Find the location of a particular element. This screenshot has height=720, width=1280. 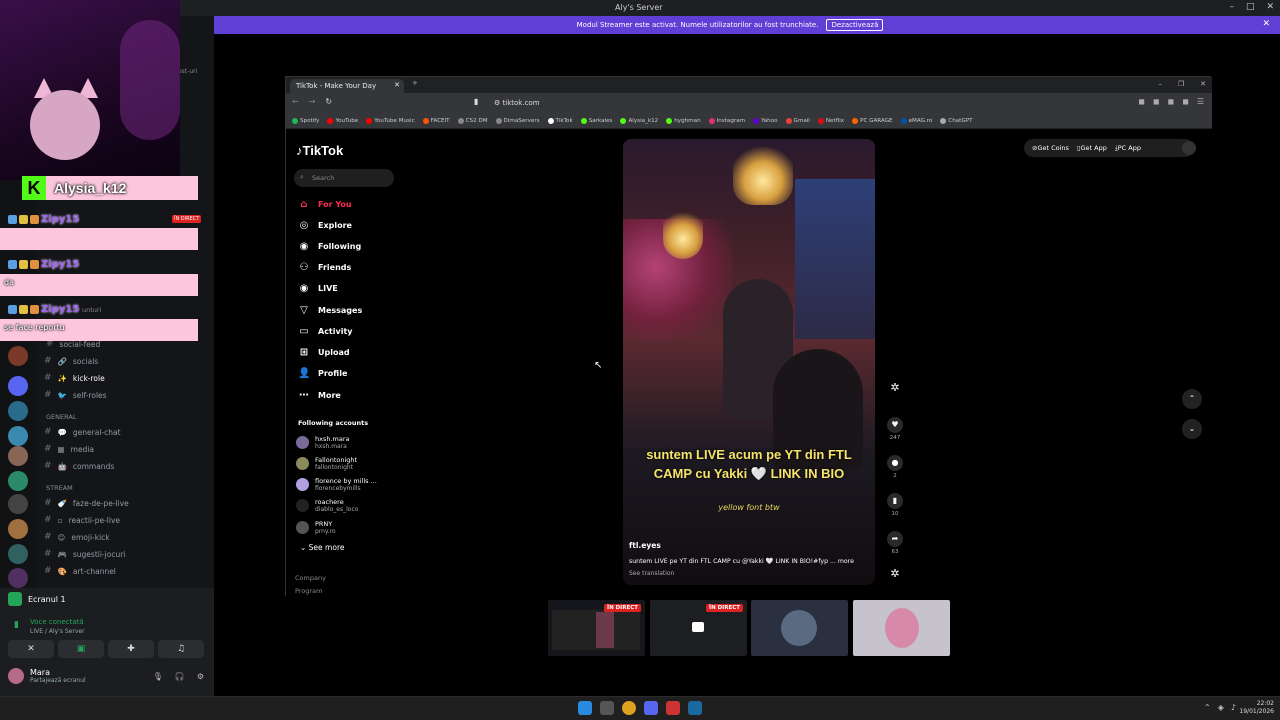

chrome-icon is located at coordinates (629, 708).